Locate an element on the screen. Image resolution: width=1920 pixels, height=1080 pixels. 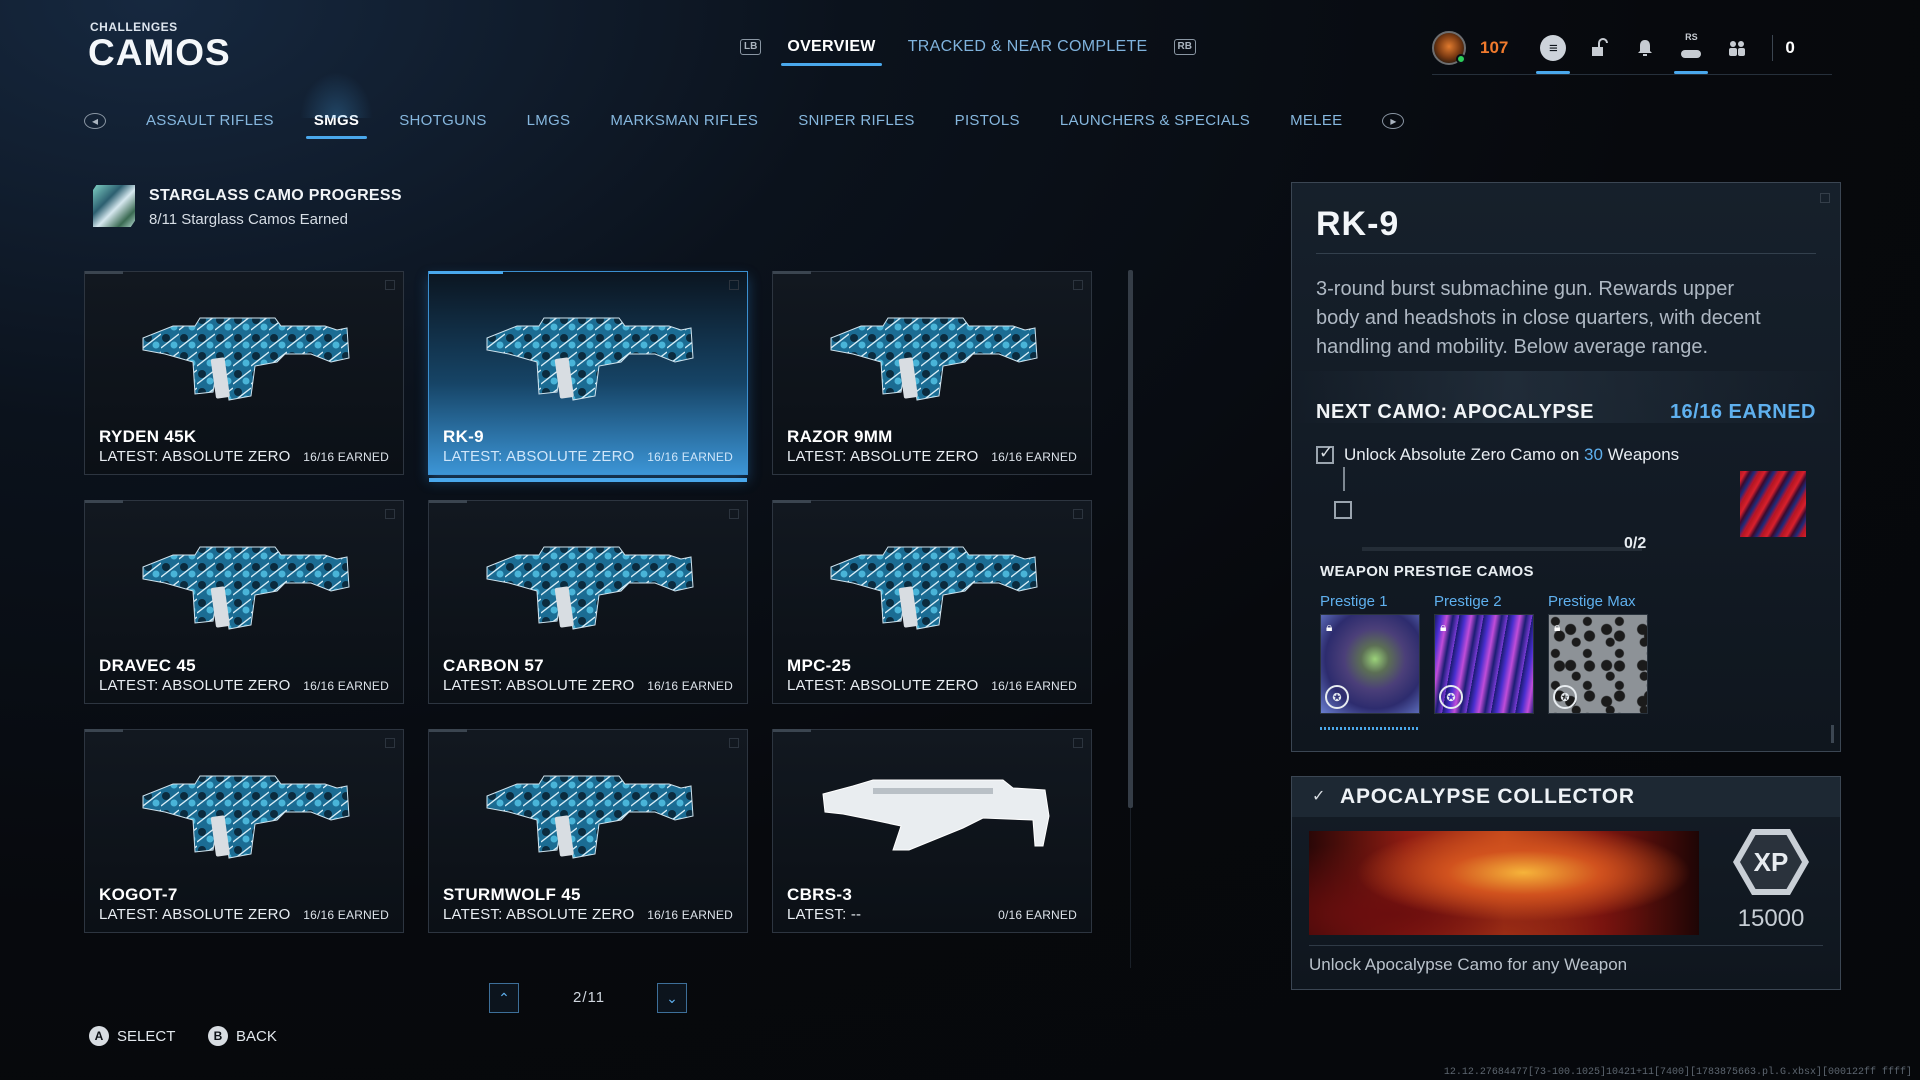
tab-sniper-rifles: SNIPER RIFLES is located at coordinates (856, 120).